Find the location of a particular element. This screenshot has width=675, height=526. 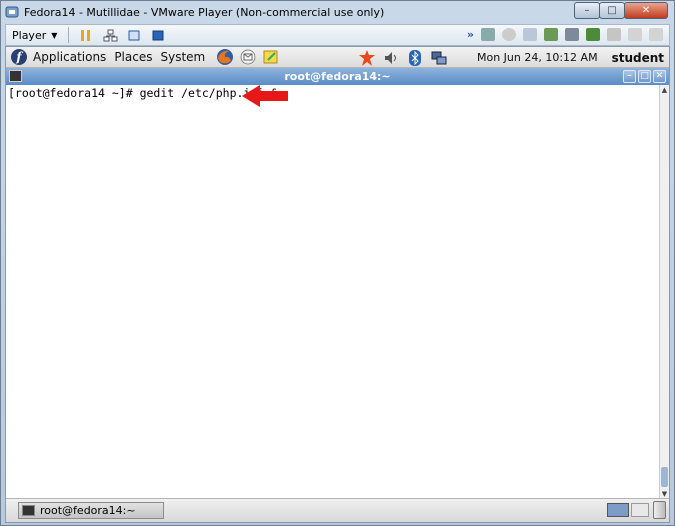

sound-icon is located at coordinates (614, 34).